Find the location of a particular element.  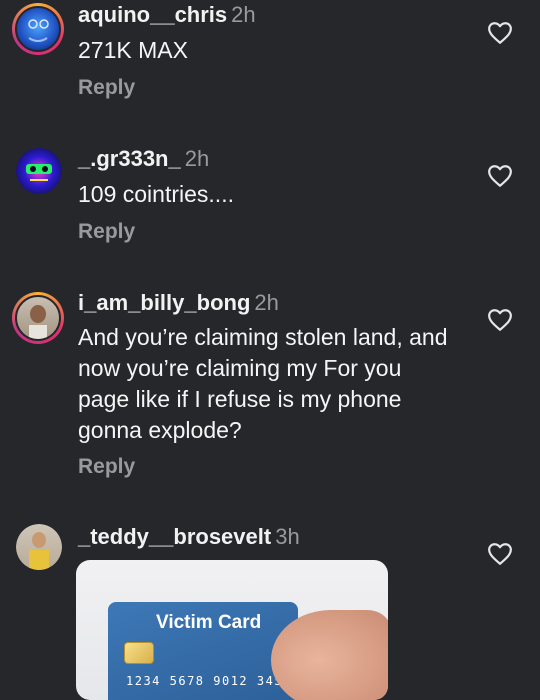

comment-meta: aquino__chris 2h is located at coordinates (167, 15).